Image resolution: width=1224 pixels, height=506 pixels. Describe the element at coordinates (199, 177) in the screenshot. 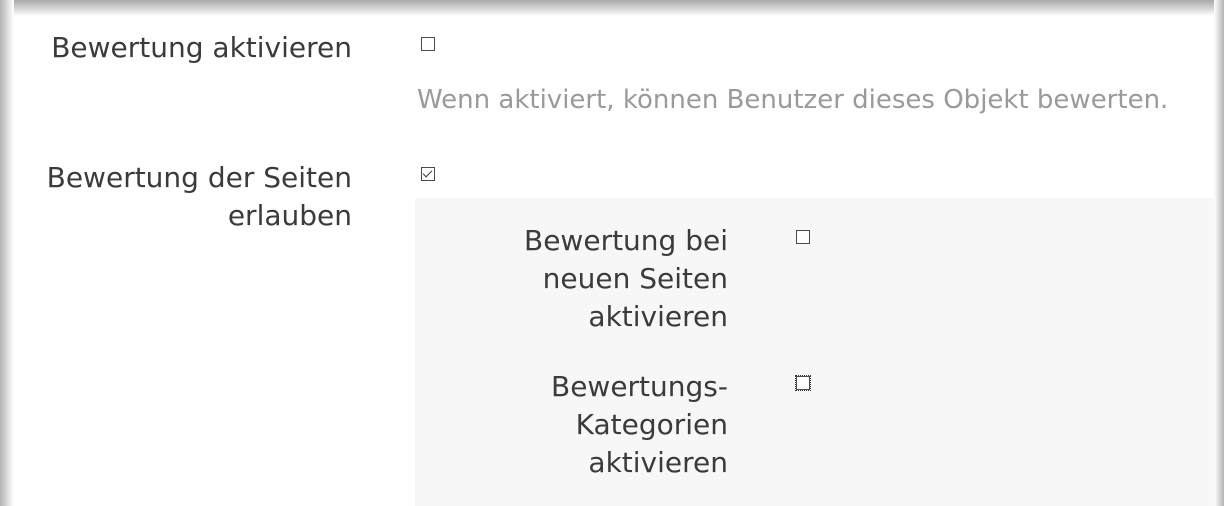

I see `page-rating-label-line1: Bewertung der Seiten` at that location.